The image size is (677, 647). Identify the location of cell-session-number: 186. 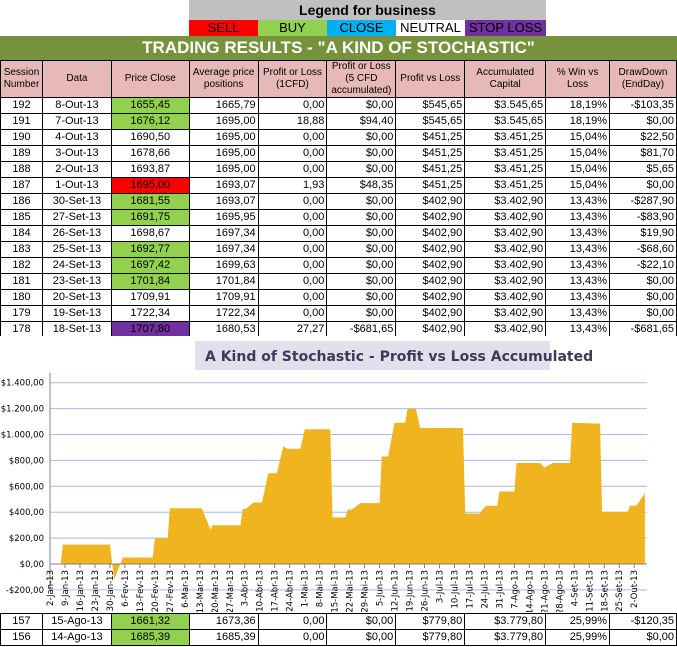
(21, 201).